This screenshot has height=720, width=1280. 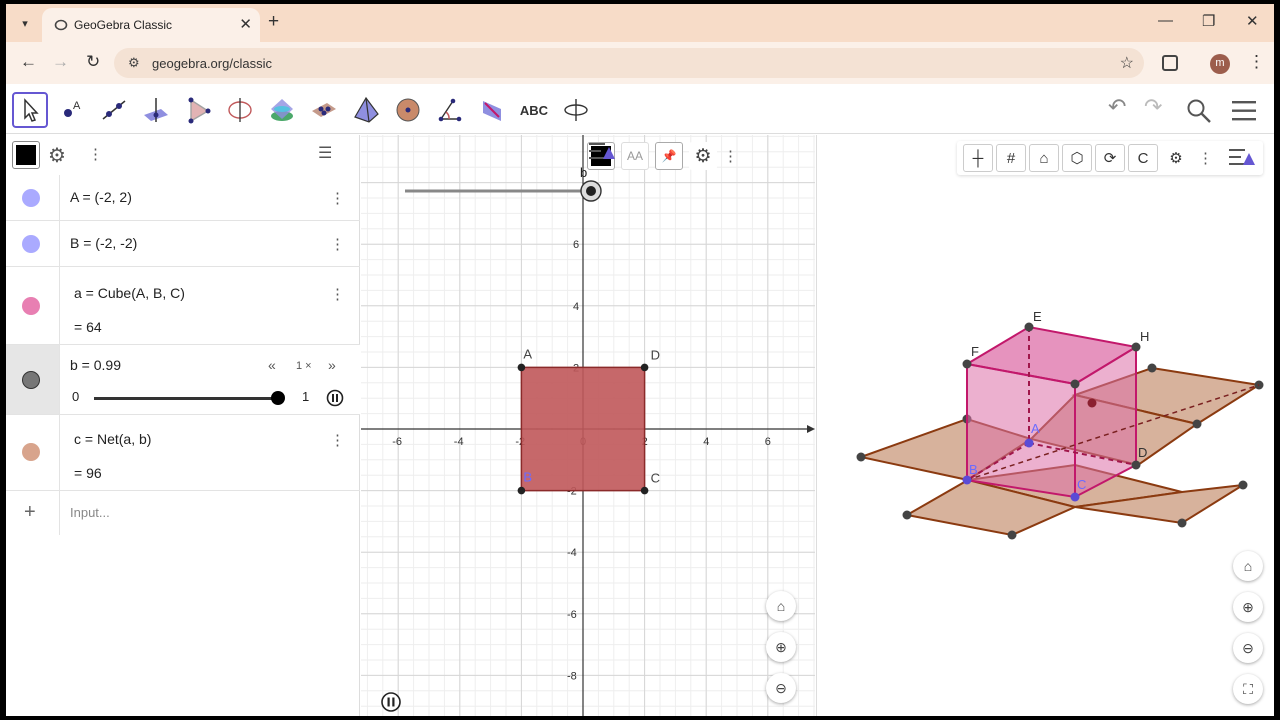 I want to click on speed-up-icon: », so click(x=332, y=365).